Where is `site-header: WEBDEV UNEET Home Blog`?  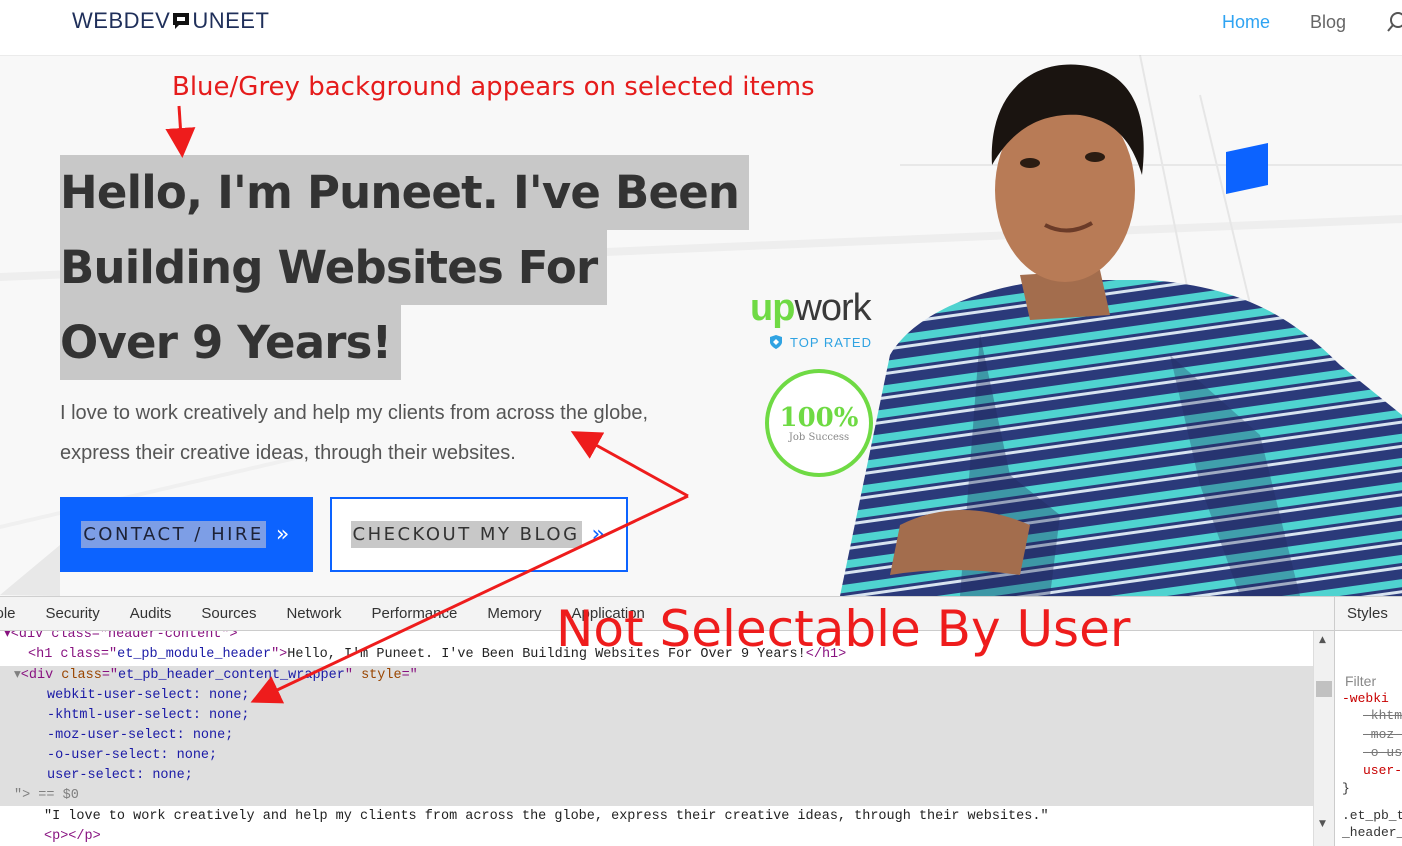 site-header: WEBDEV UNEET Home Blog is located at coordinates (701, 27).